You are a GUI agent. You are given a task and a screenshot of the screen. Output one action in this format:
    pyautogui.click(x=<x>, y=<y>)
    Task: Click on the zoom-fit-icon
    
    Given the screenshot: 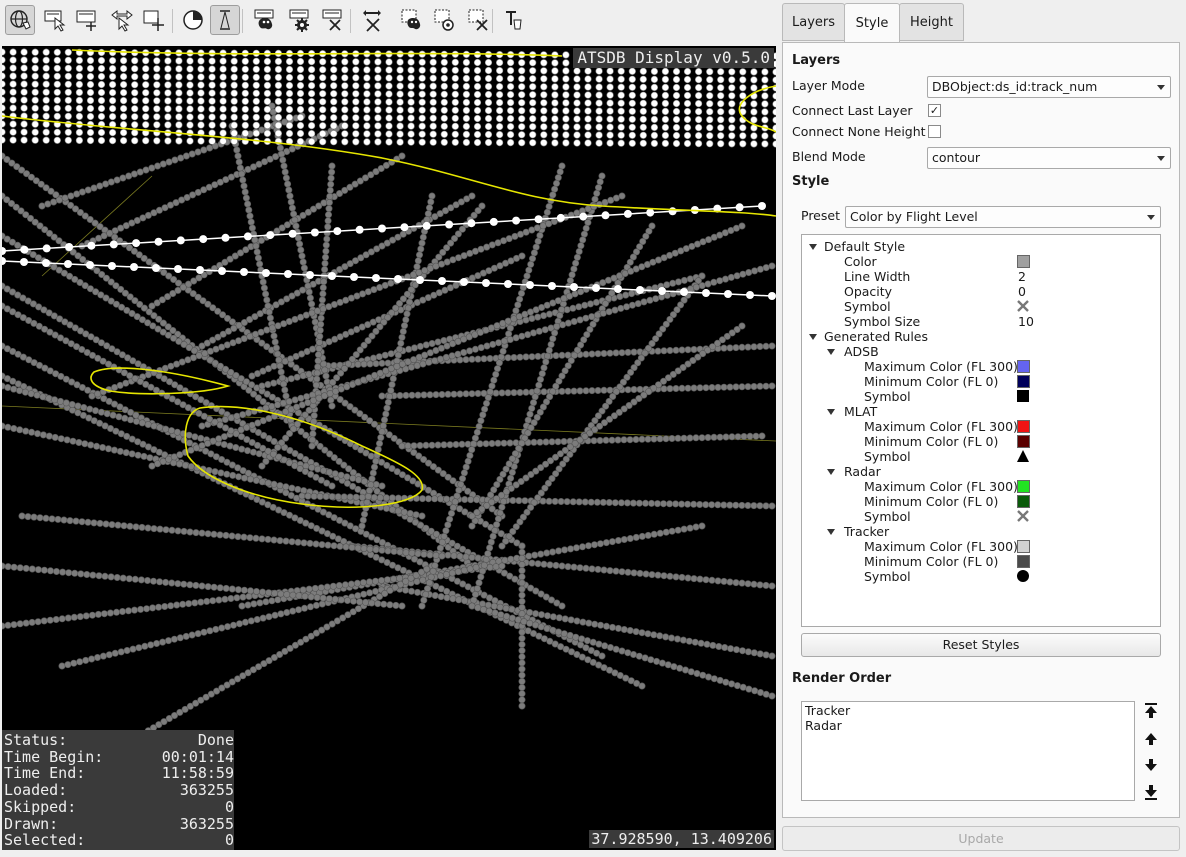 What is the action you would take?
    pyautogui.click(x=372, y=21)
    